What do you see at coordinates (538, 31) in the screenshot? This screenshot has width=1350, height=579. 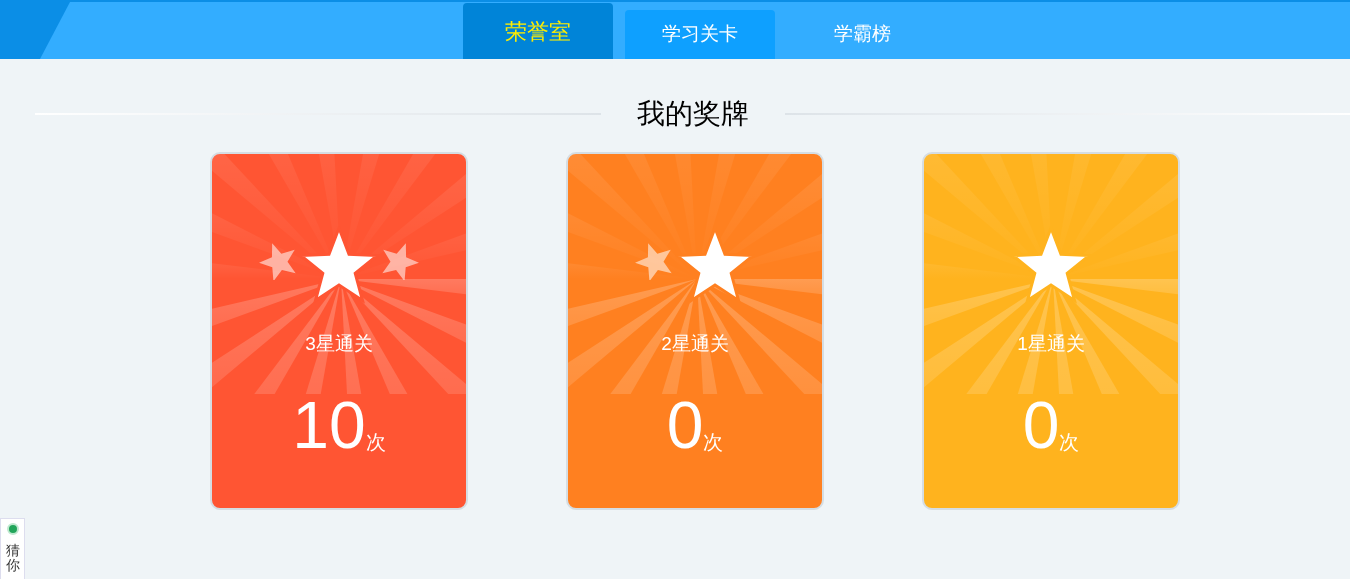 I see `tab: 荣誉室` at bounding box center [538, 31].